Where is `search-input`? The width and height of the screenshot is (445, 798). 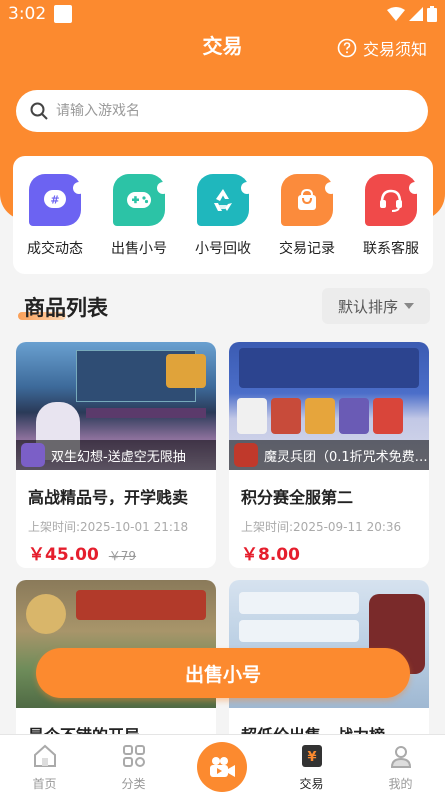 search-input is located at coordinates (206, 111).